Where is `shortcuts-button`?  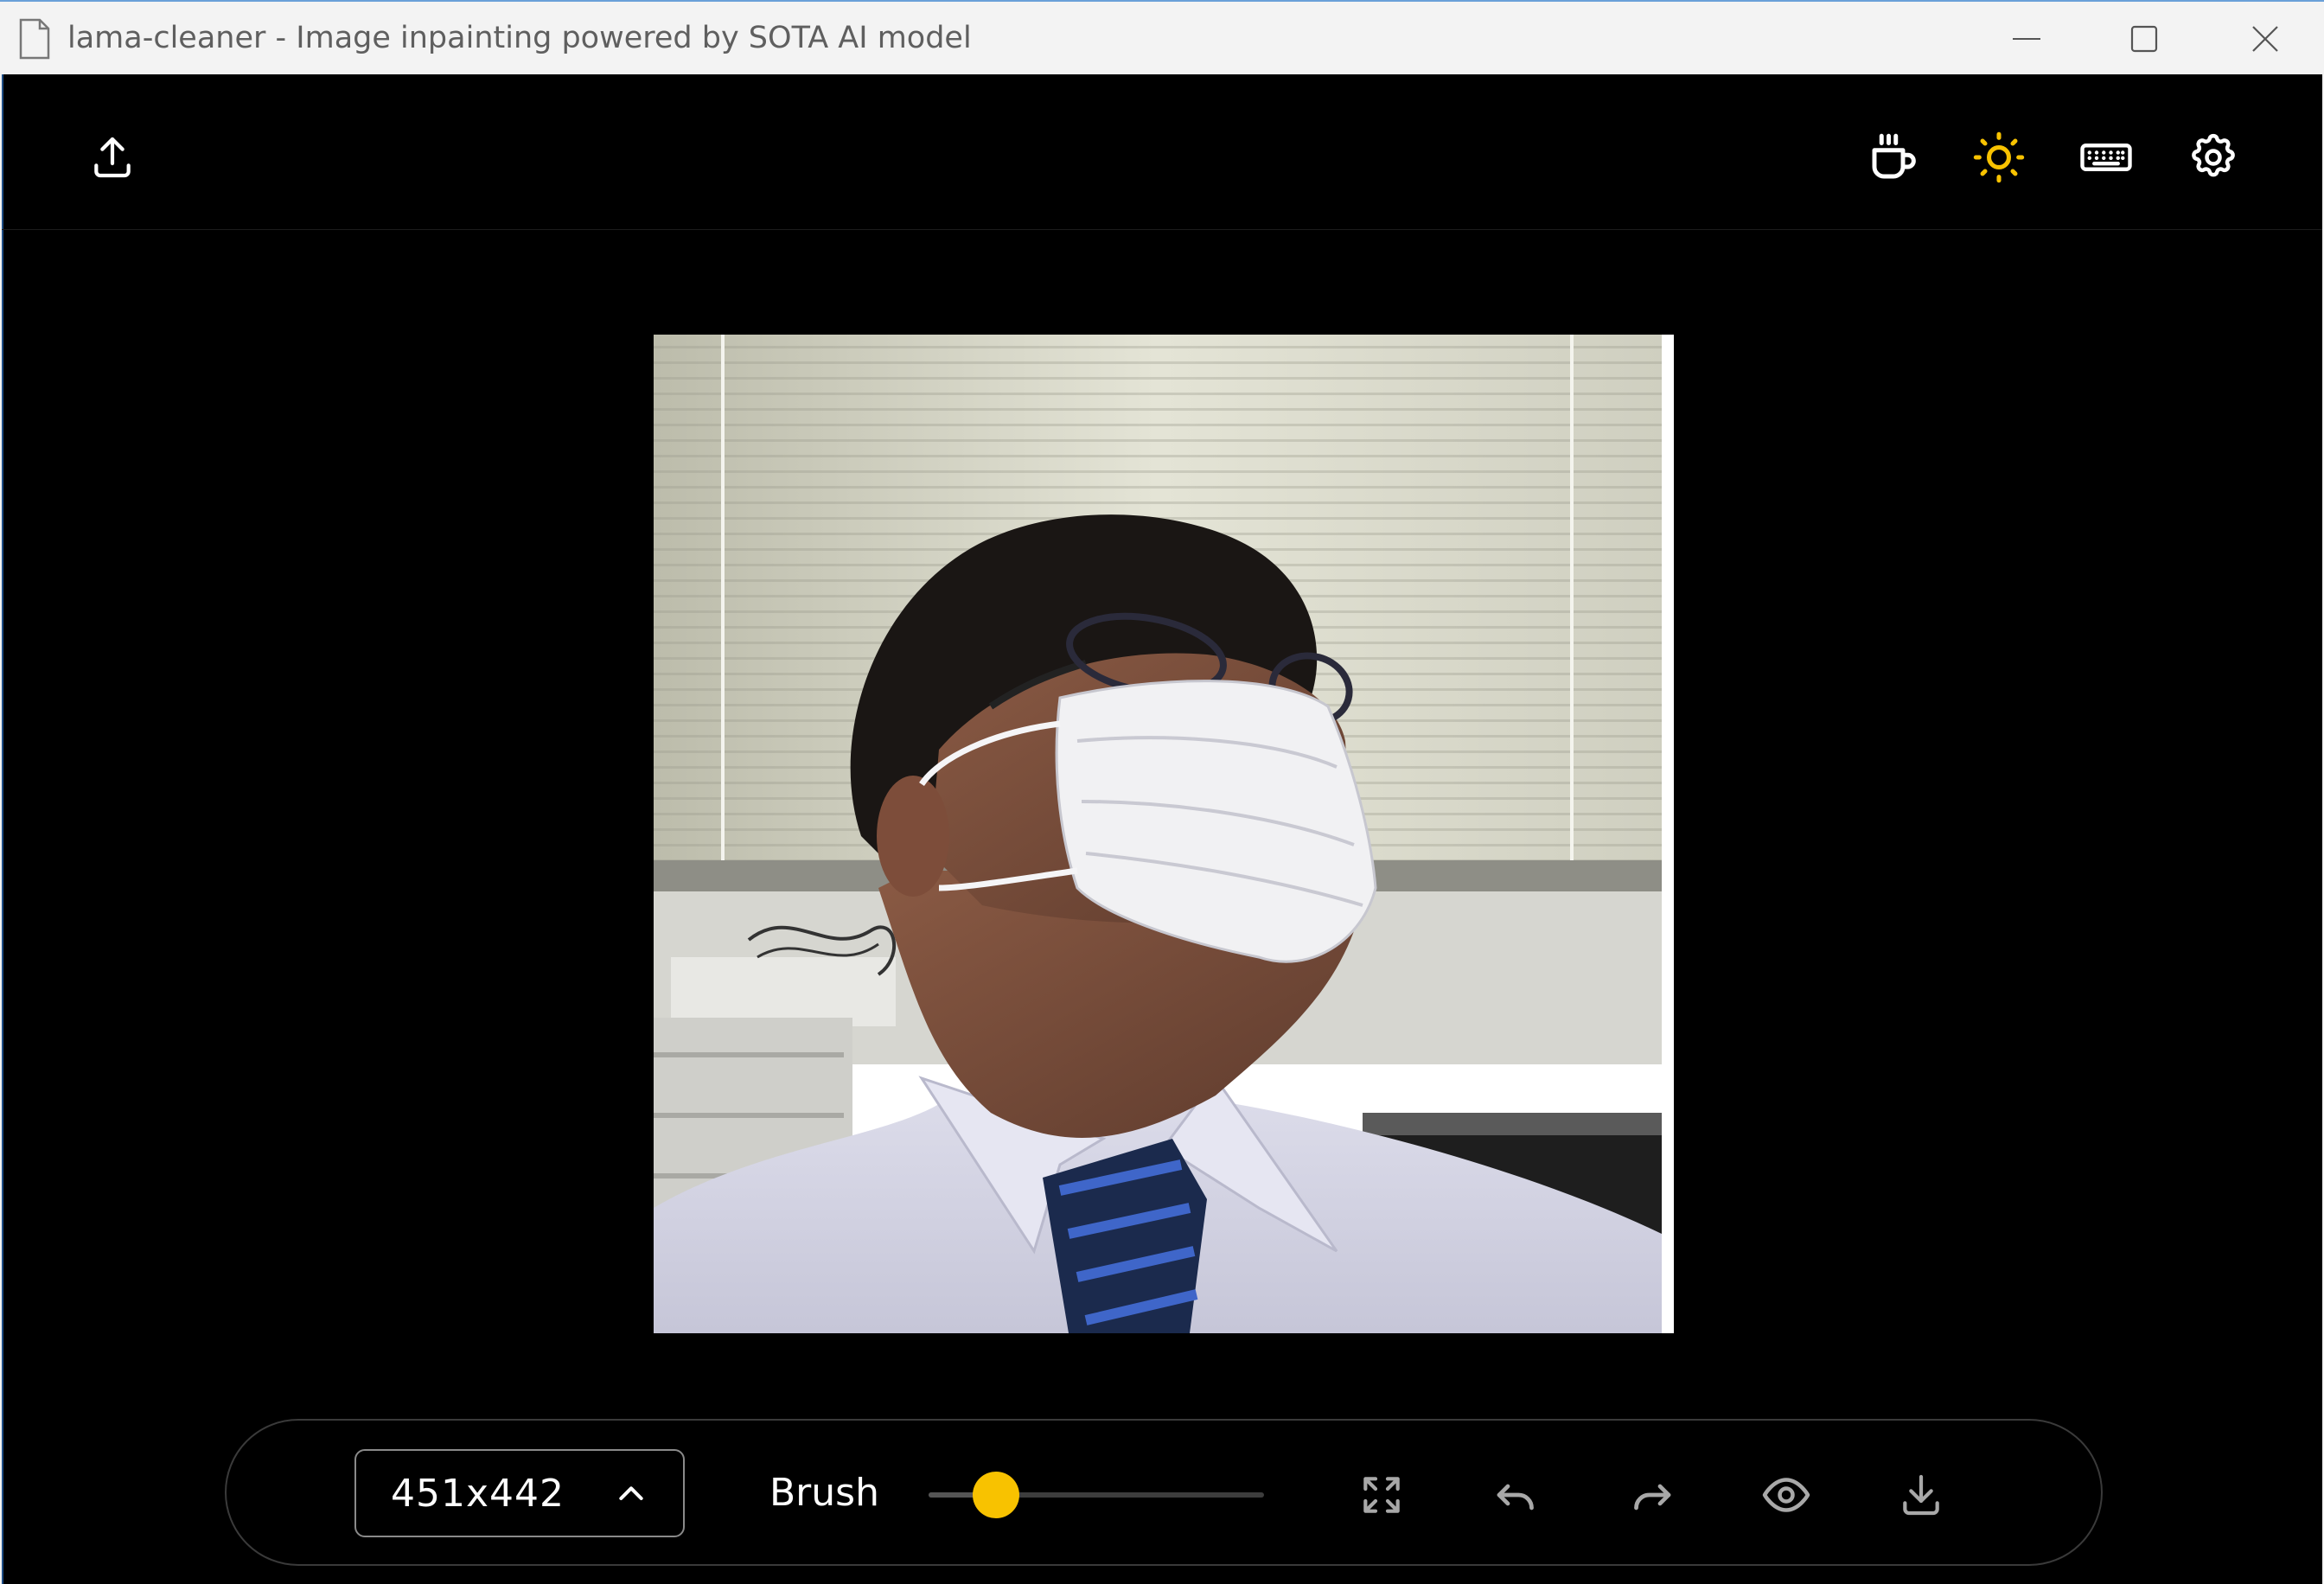
shortcuts-button is located at coordinates (2106, 157).